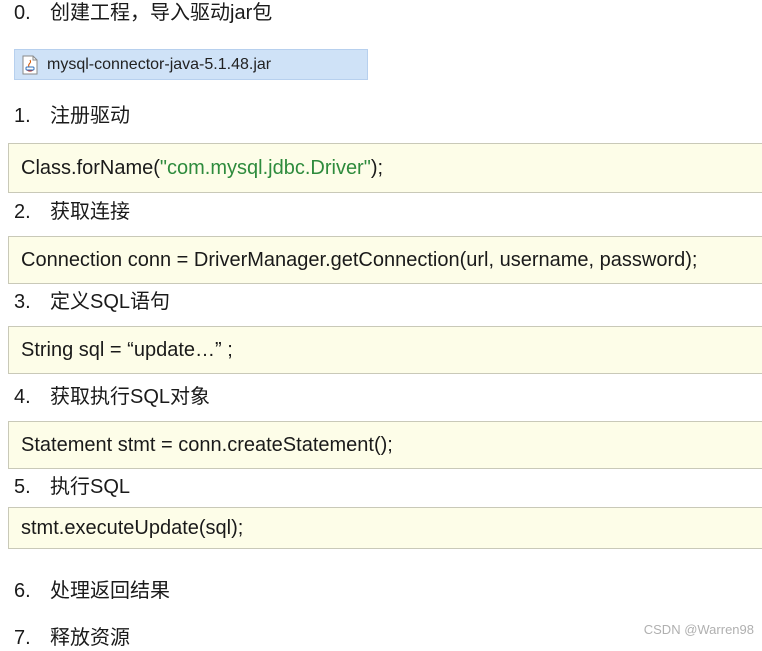 Image resolution: width=762 pixels, height=651 pixels. I want to click on step-4-heading: 4. 获取执行SQL对象, so click(112, 397).